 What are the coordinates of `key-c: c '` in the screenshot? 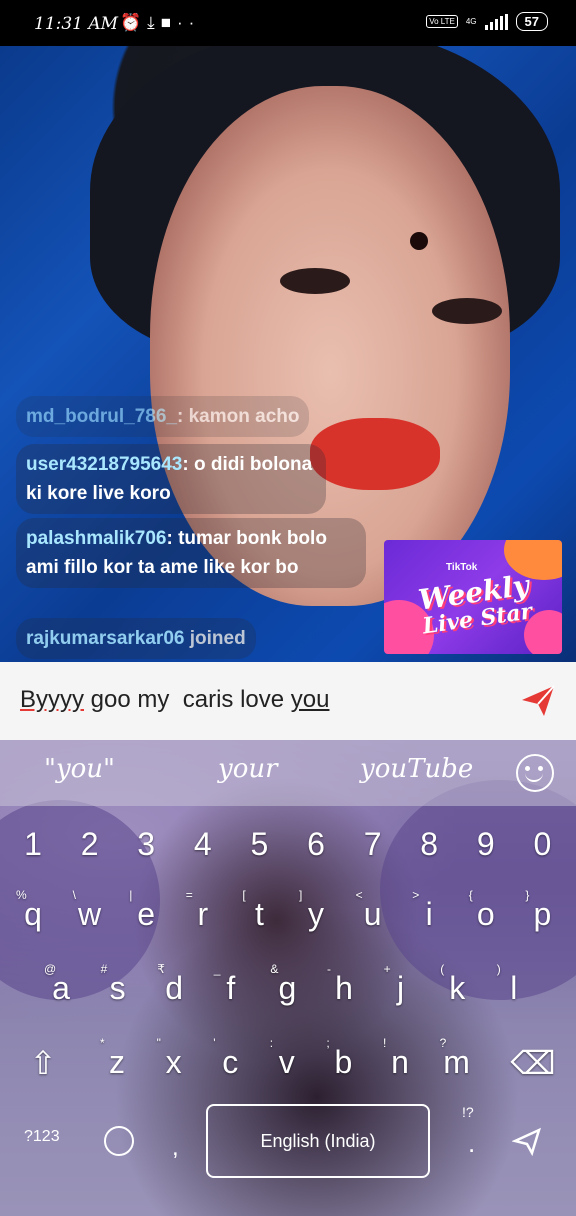 It's located at (230, 1058).